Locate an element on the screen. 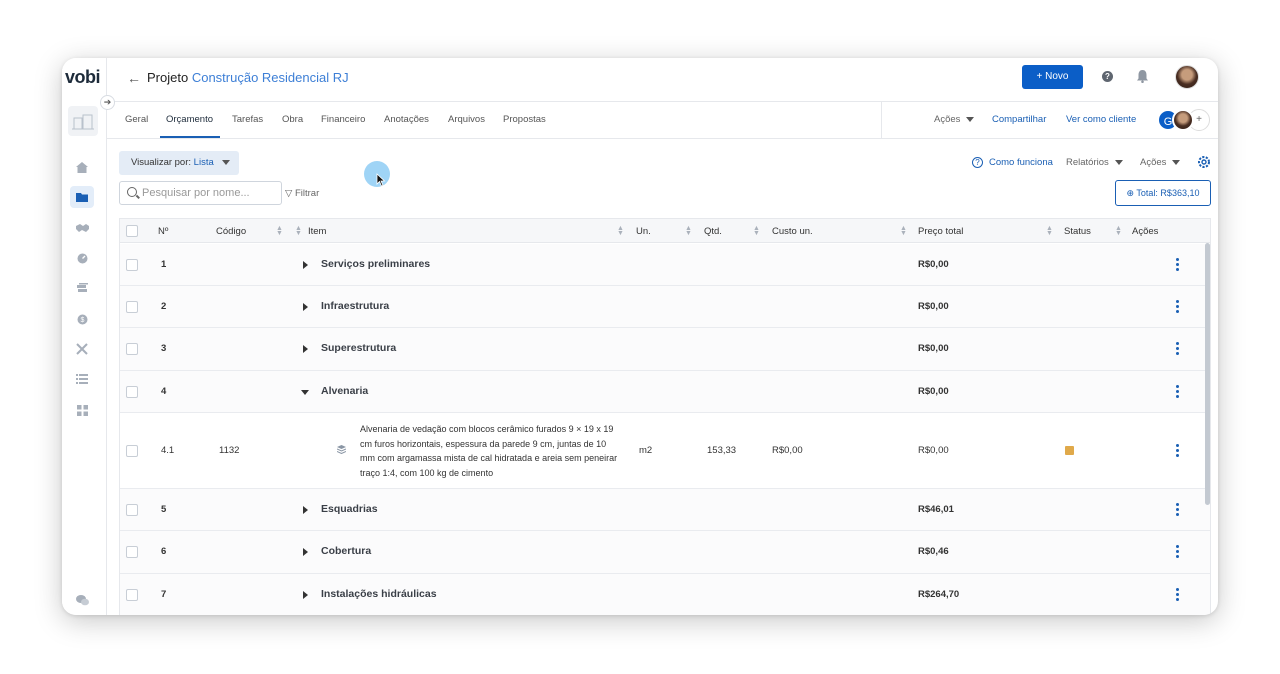 The width and height of the screenshot is (1280, 674). sidebar: vobi $ is located at coordinates (84, 336).